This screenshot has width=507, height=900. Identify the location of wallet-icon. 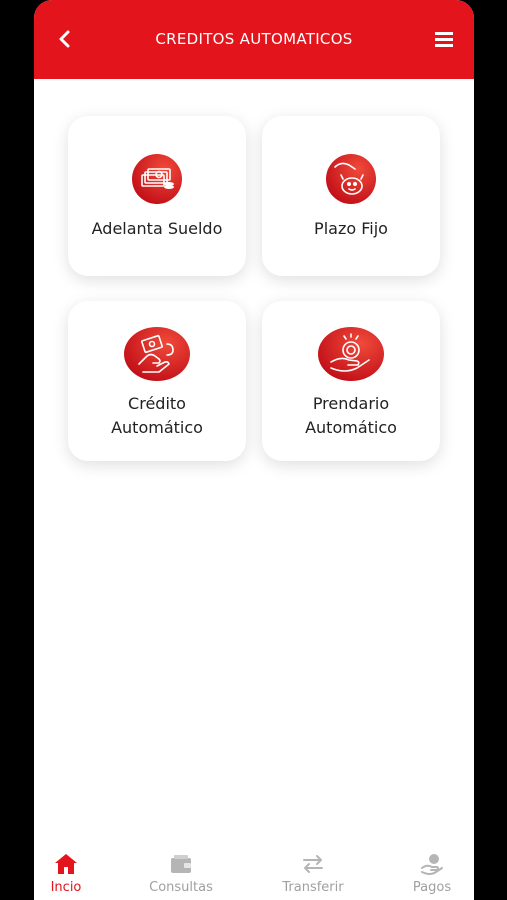
(181, 864).